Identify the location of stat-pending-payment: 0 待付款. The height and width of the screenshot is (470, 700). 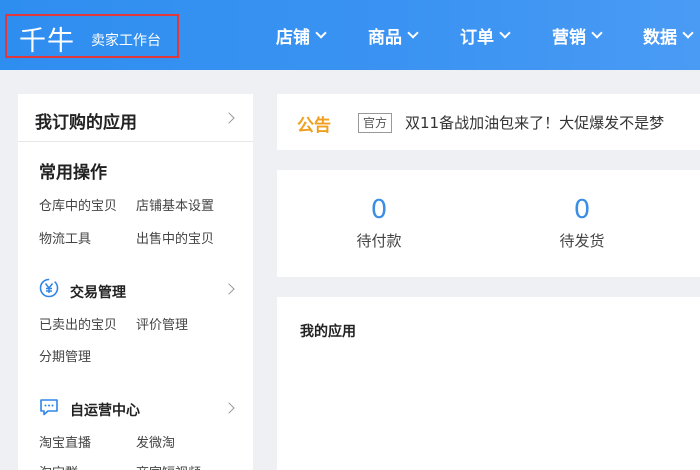
(379, 222).